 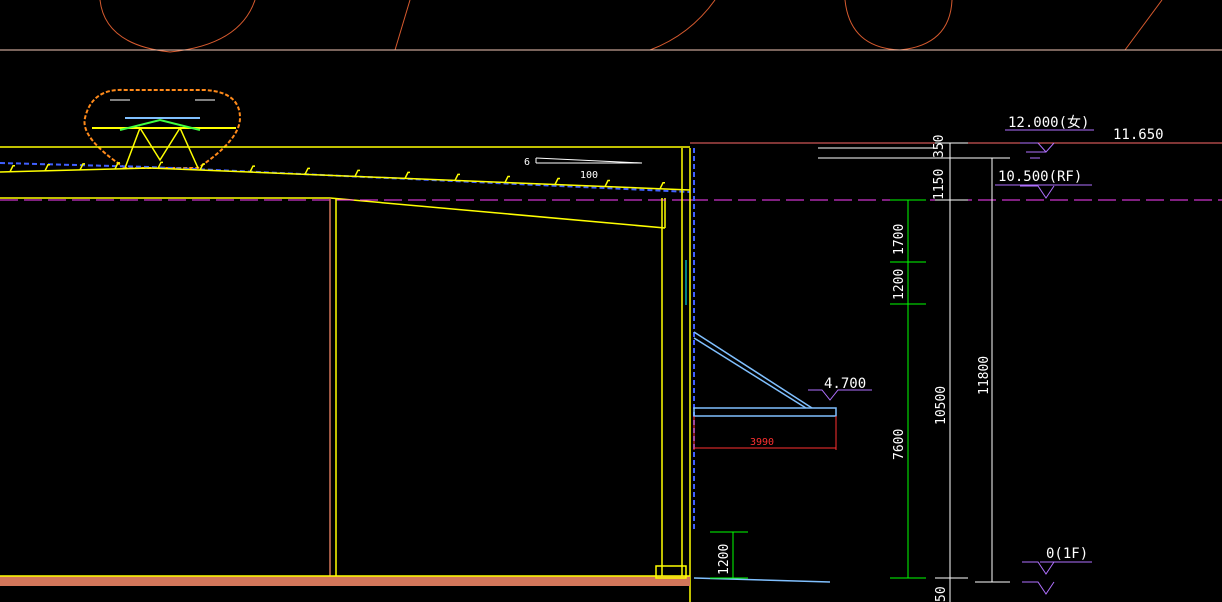 What do you see at coordinates (899, 284) in the screenshot?
I see `dimension-1200-upper: 1200` at bounding box center [899, 284].